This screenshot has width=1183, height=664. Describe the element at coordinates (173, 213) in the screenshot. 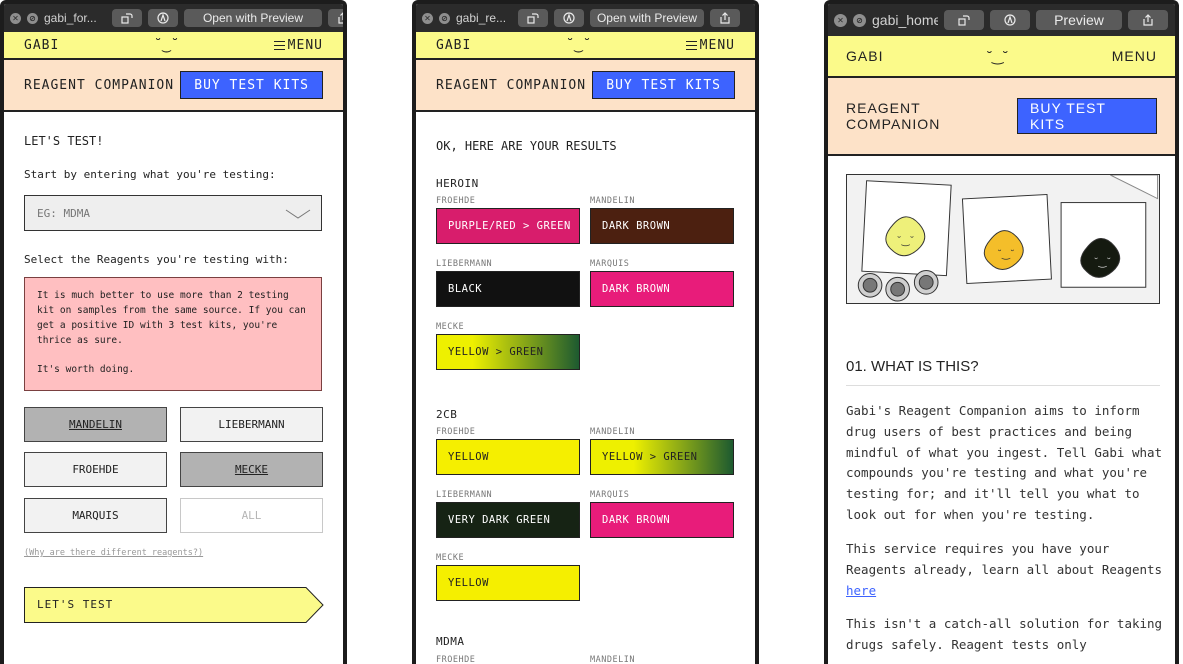

I see `substance-select: EG: MDMA` at that location.